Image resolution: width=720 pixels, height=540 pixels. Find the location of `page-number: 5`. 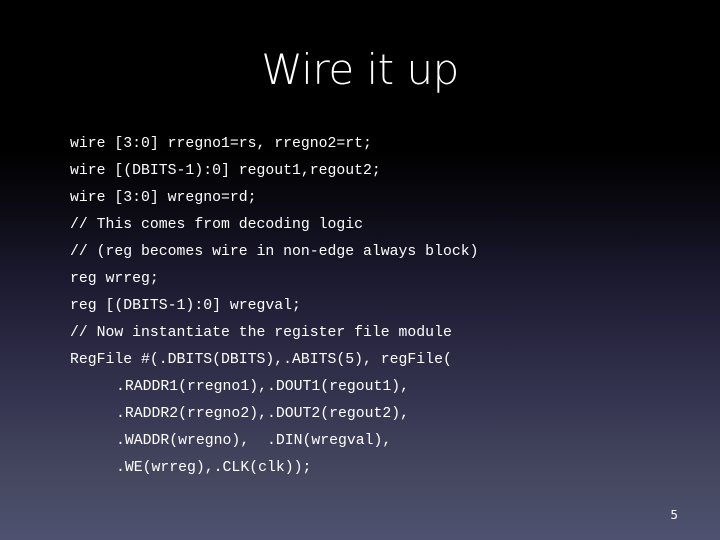

page-number: 5 is located at coordinates (674, 515).